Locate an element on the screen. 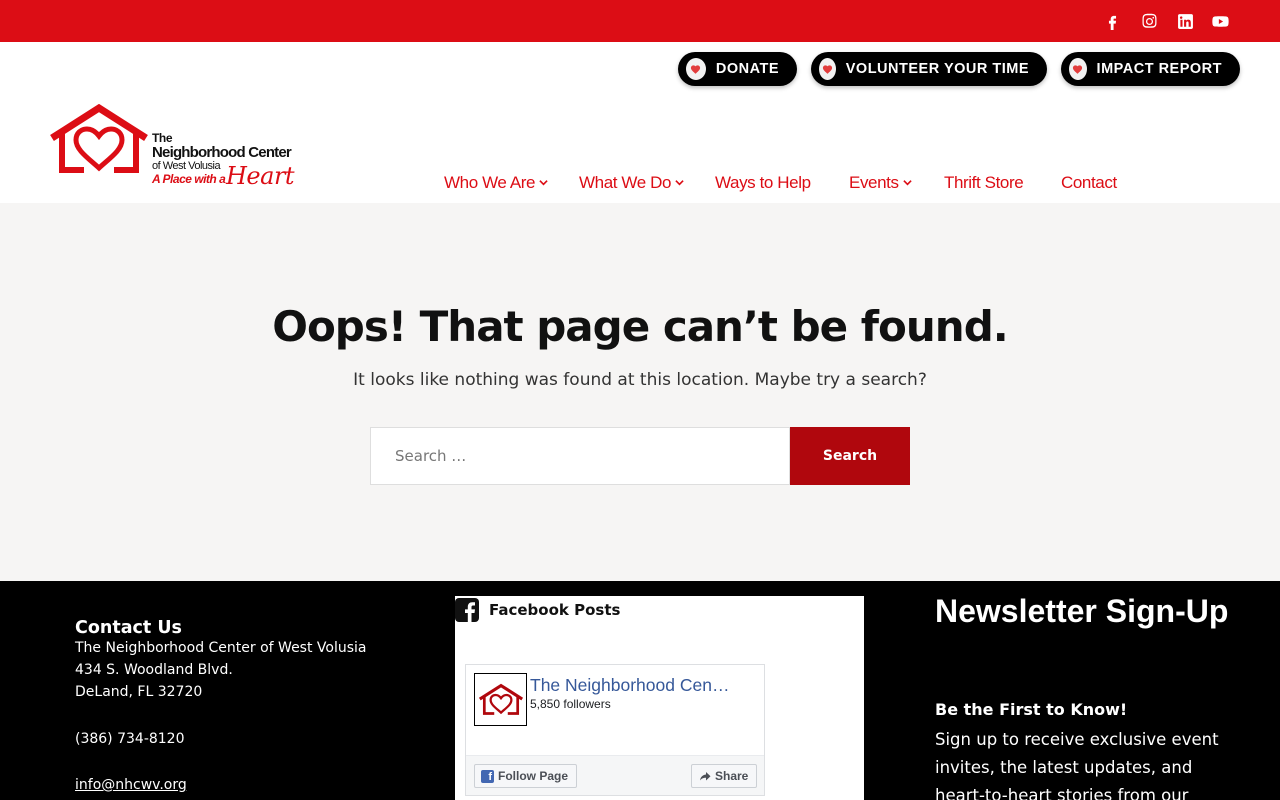  facebook-square-icon is located at coordinates (467, 610).